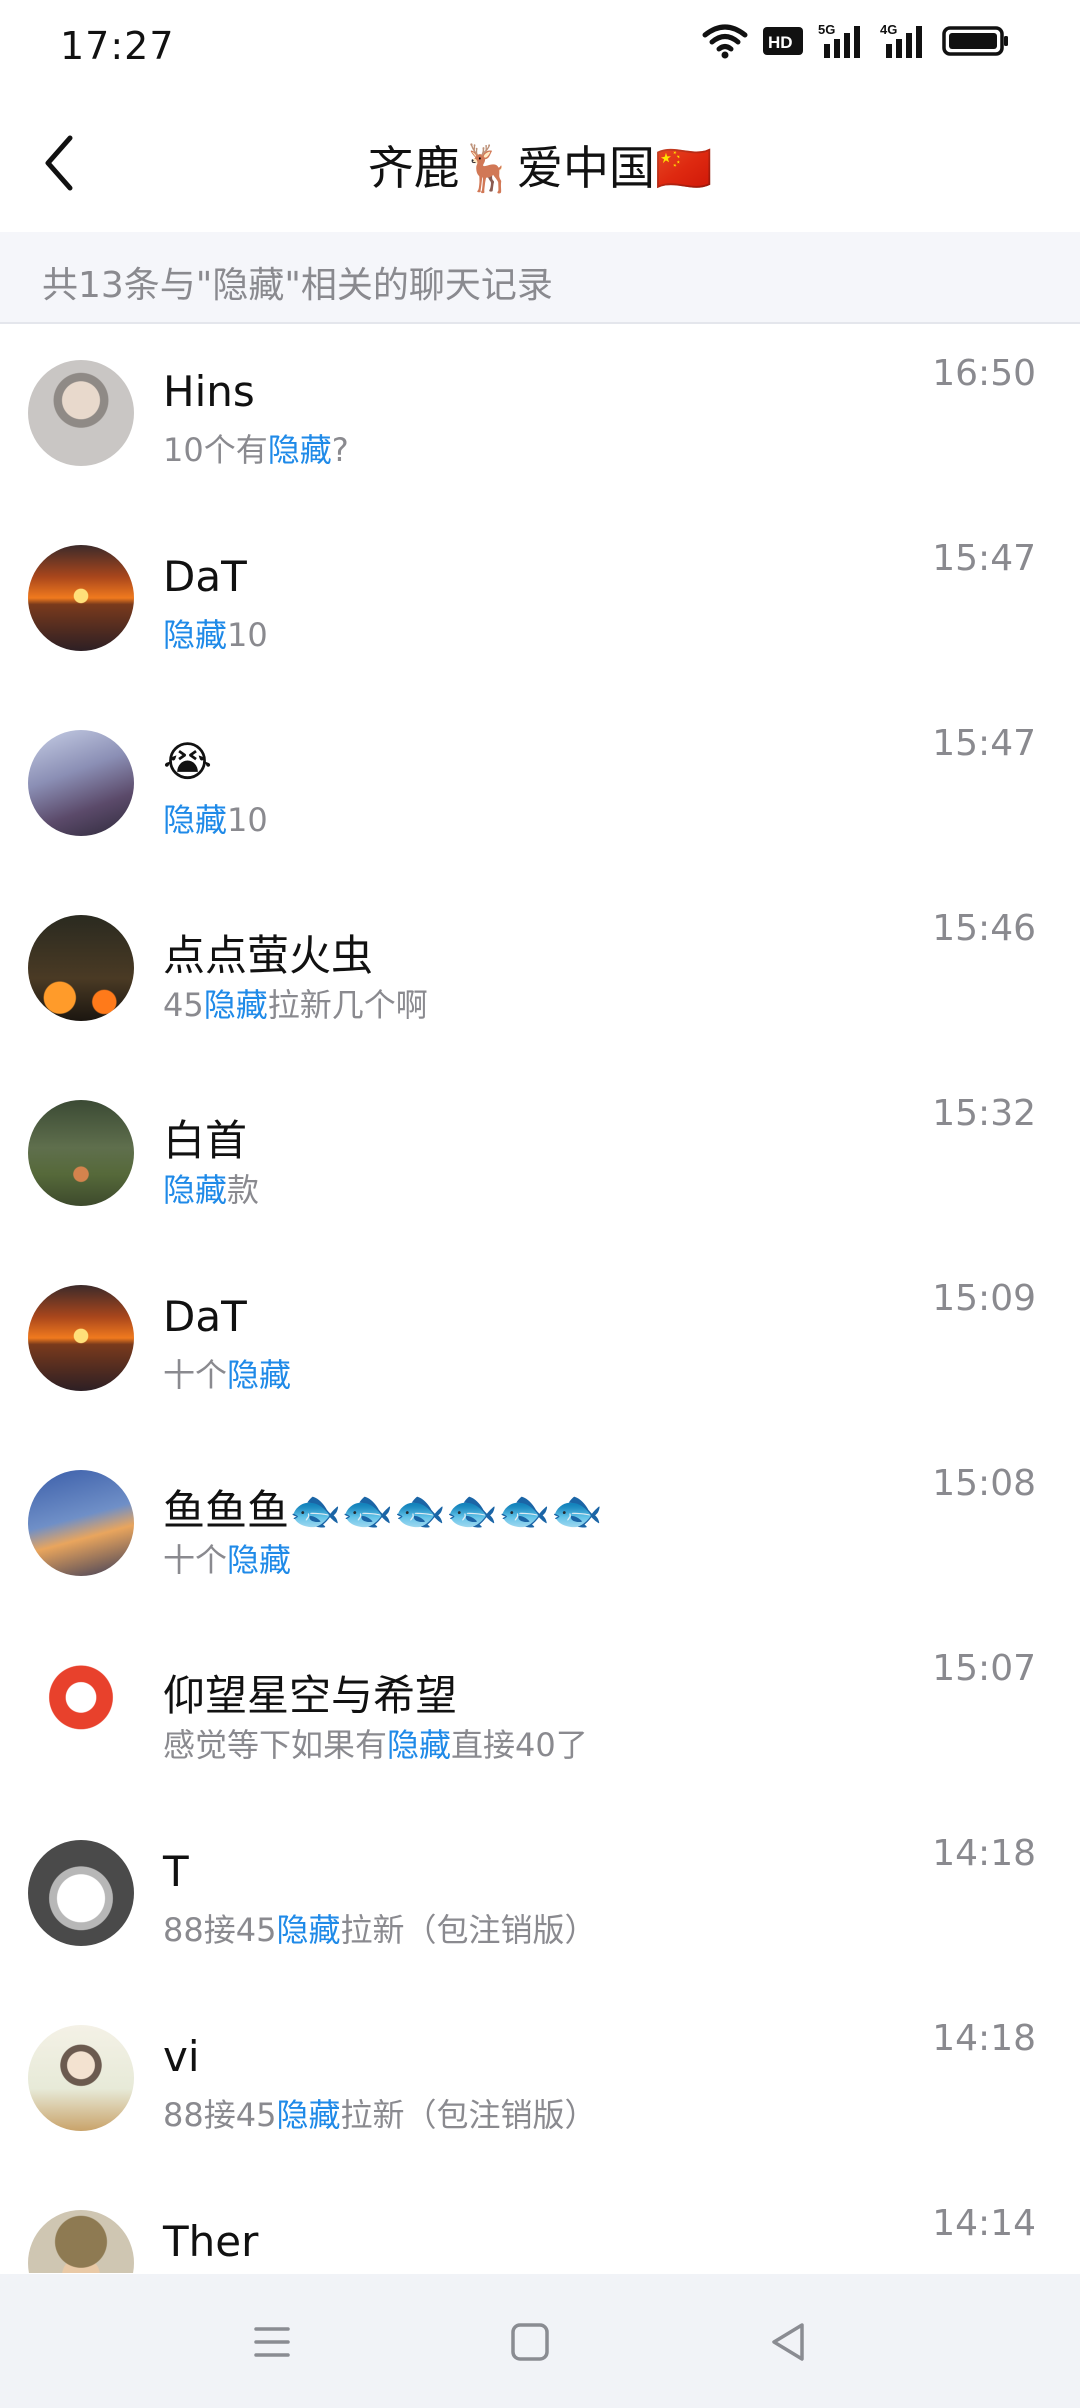  Describe the element at coordinates (530, 2342) in the screenshot. I see `home-square-icon` at that location.